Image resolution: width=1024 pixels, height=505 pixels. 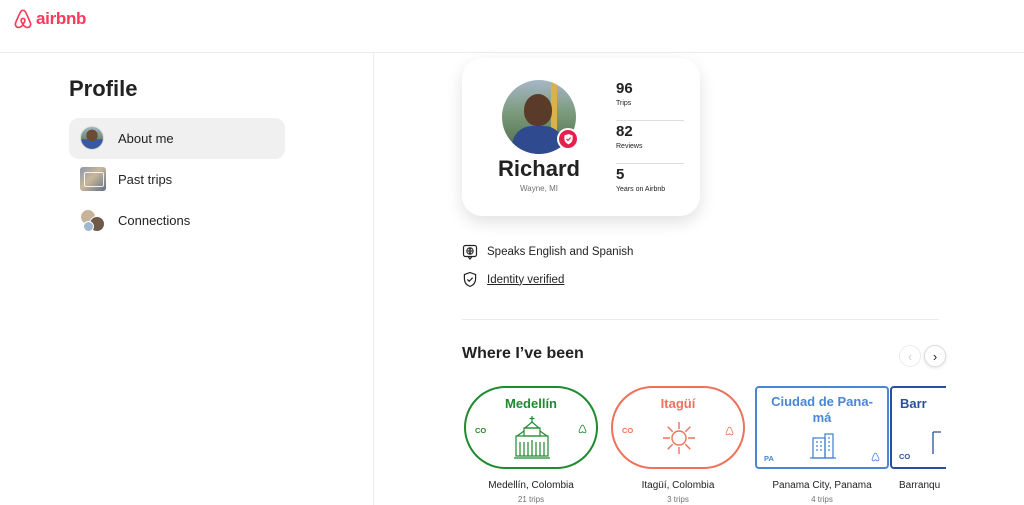 What do you see at coordinates (470, 279) in the screenshot?
I see `shield-icon` at bounding box center [470, 279].